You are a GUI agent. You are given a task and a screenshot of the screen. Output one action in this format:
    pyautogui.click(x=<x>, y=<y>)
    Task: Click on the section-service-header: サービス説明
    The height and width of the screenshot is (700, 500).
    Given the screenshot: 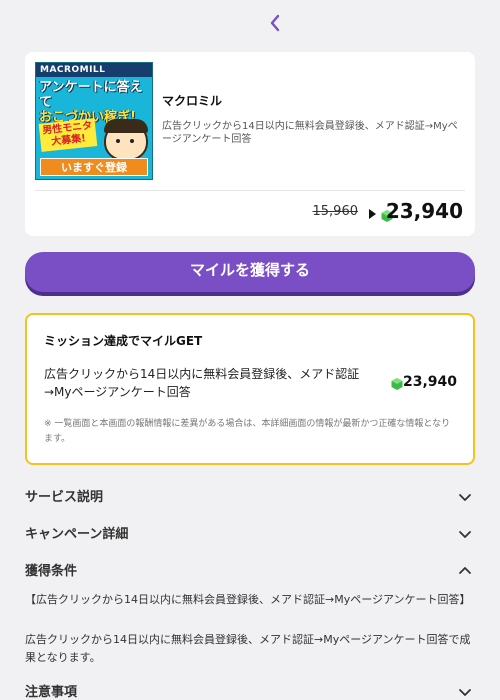 What is the action you would take?
    pyautogui.click(x=250, y=497)
    